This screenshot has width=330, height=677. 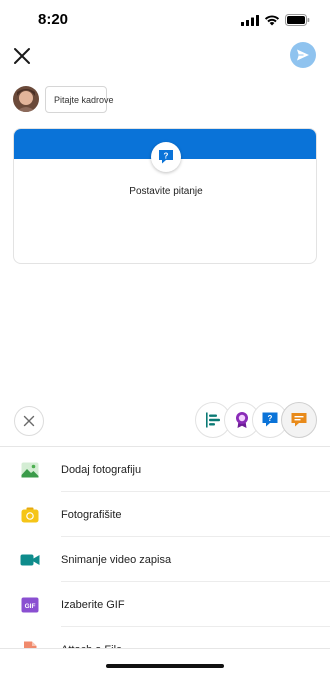 I want to click on bottom-bar, so click(x=165, y=662).